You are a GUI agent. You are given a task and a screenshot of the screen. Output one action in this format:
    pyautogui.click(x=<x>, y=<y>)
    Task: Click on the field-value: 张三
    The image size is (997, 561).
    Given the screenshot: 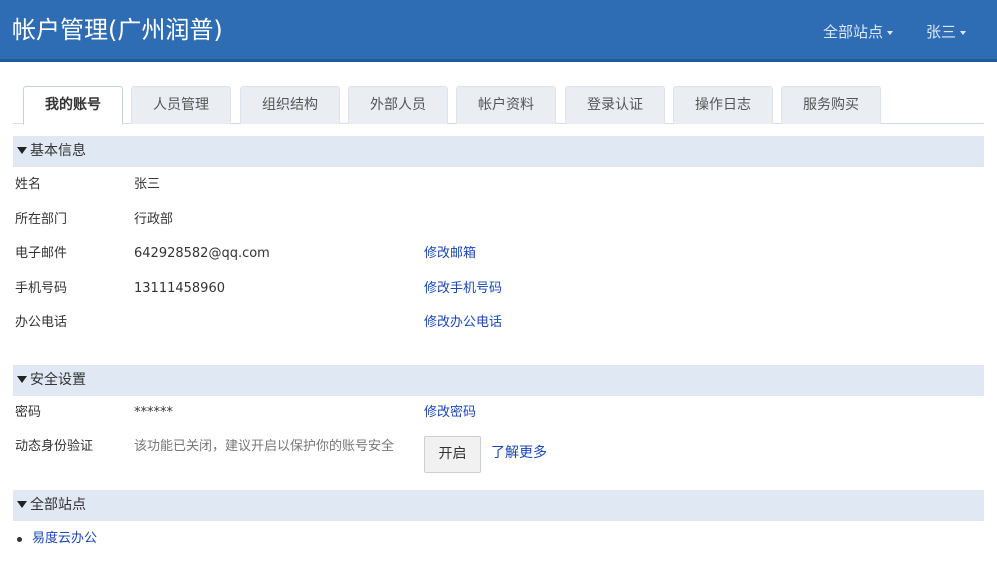 What is the action you would take?
    pyautogui.click(x=147, y=184)
    